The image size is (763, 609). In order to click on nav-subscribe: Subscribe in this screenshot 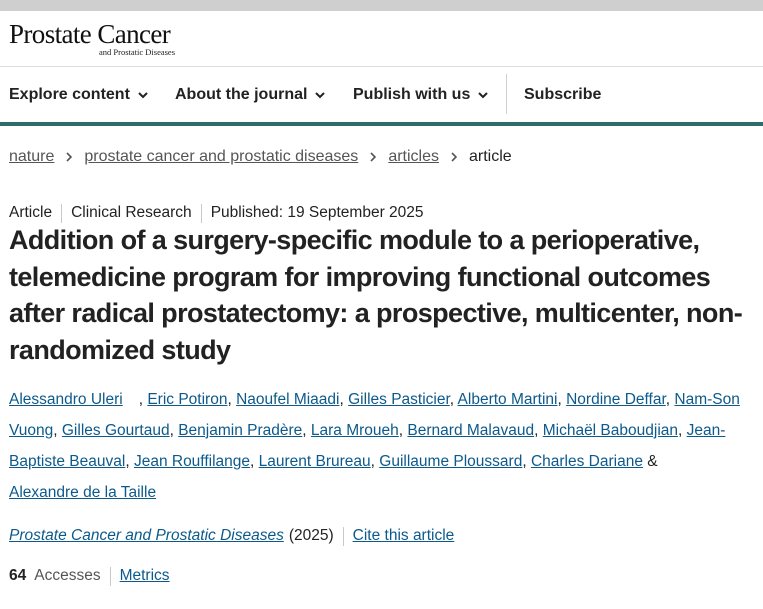, I will do `click(562, 94)`.